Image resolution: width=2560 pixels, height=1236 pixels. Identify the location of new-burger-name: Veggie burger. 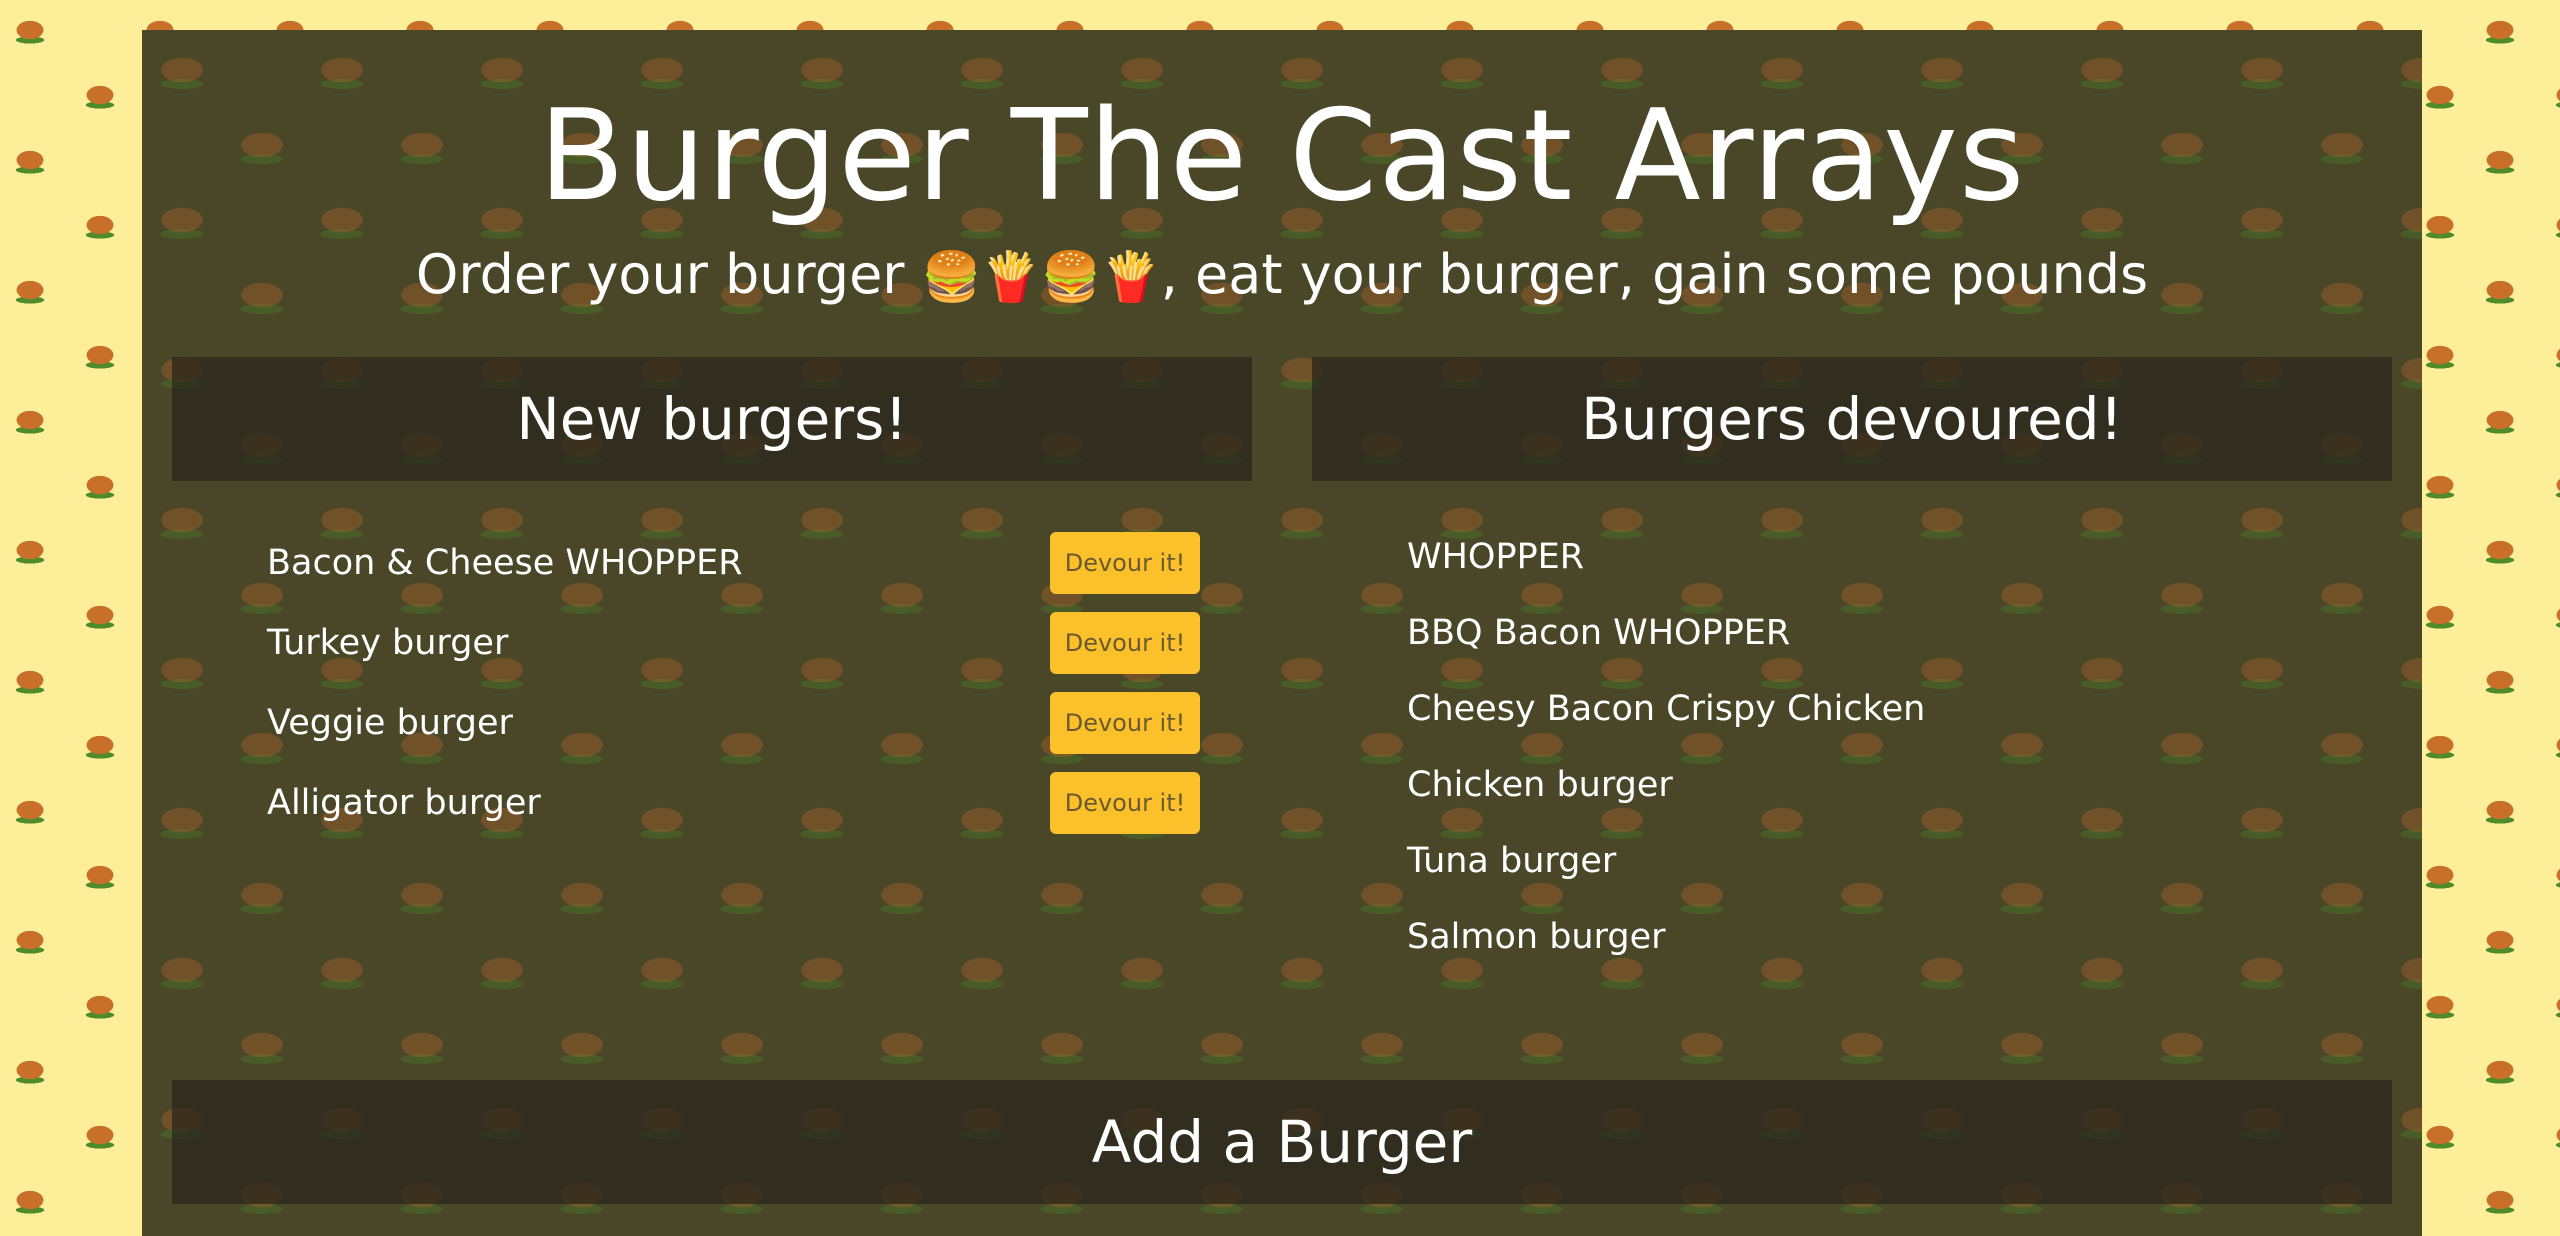
(390, 723).